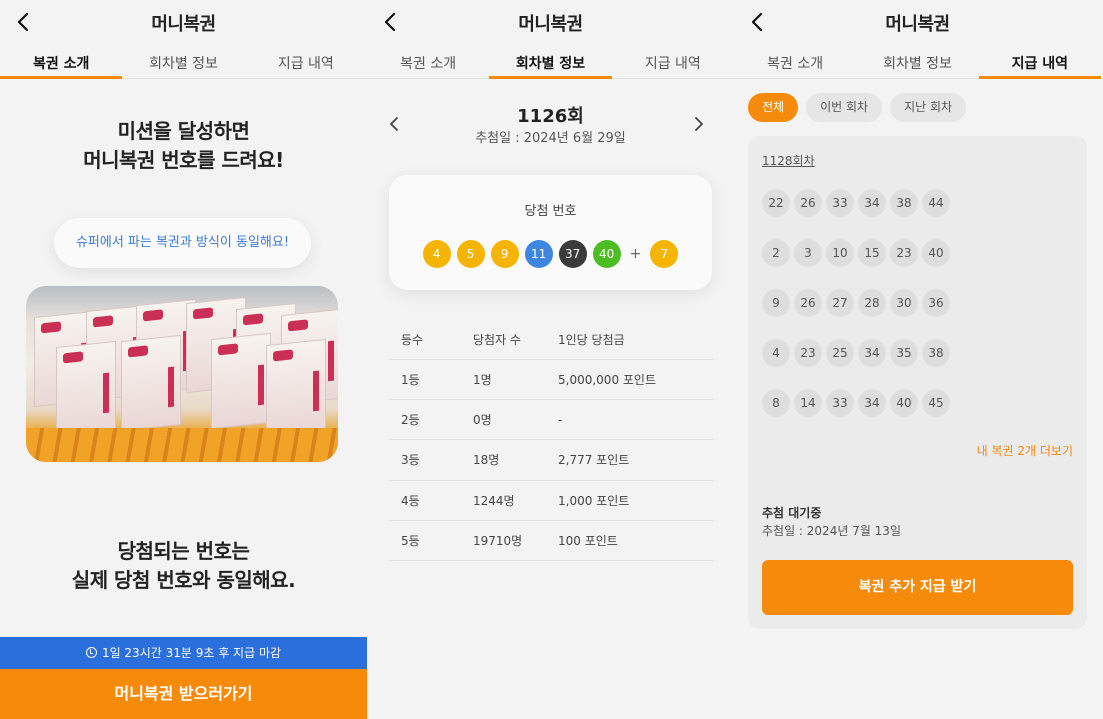 This screenshot has width=1103, height=719. Describe the element at coordinates (831, 531) in the screenshot. I see `draw-date: 추첨일 : 2024년 7월 13일` at that location.